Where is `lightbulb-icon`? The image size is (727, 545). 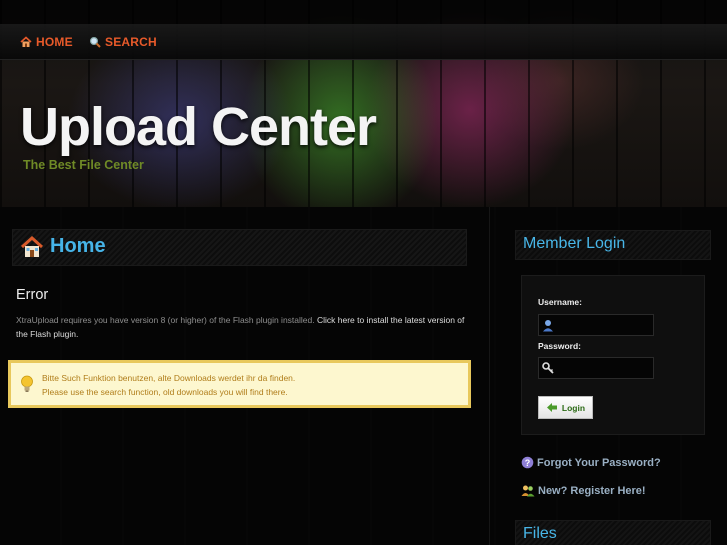 lightbulb-icon is located at coordinates (27, 383).